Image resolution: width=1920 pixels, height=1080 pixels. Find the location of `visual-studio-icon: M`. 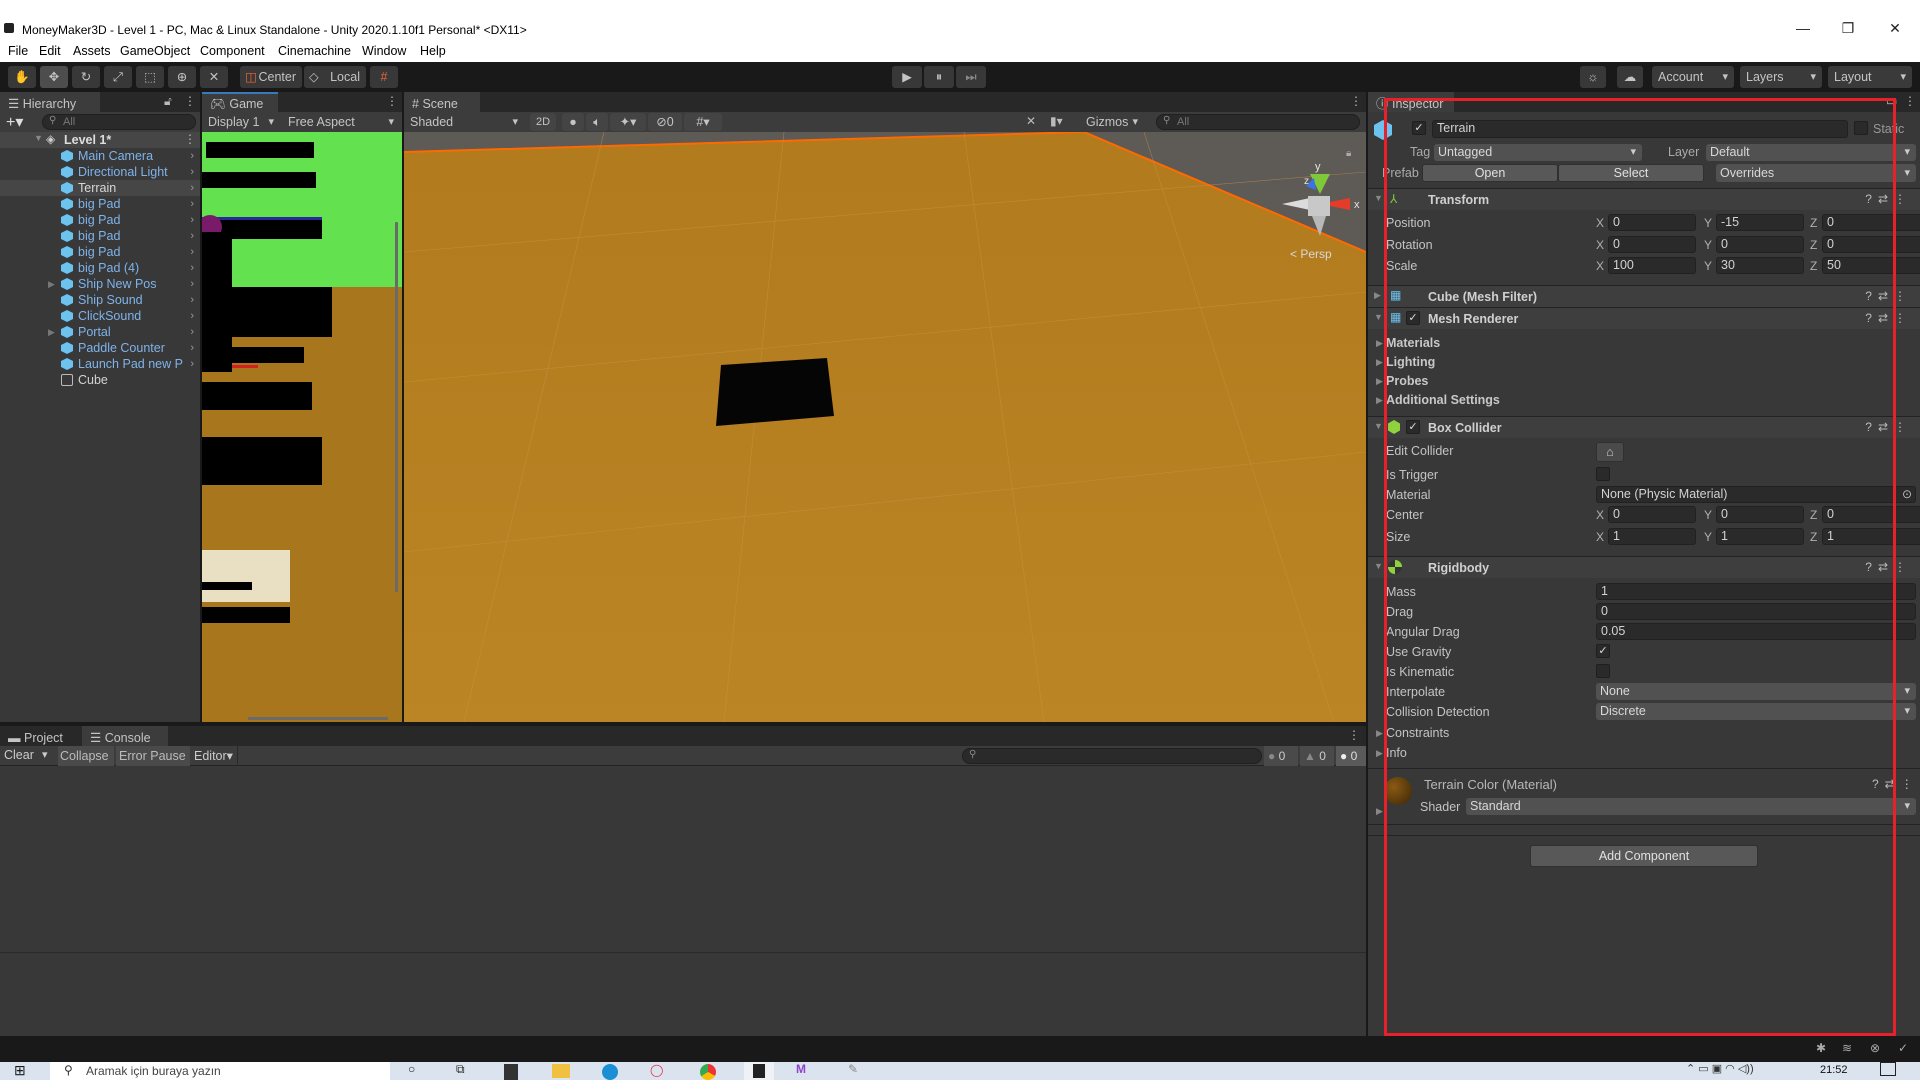

visual-studio-icon: M is located at coordinates (801, 1069).